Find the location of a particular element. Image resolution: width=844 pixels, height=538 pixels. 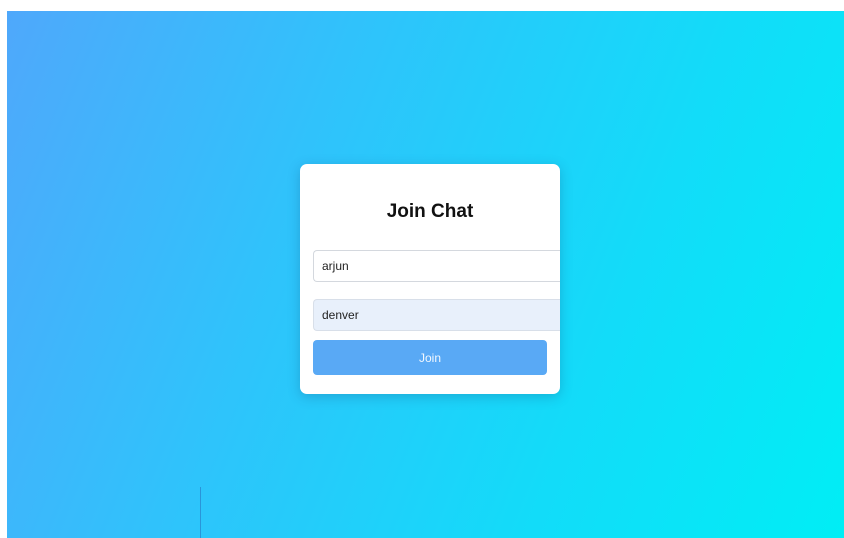

room-input is located at coordinates (436, 315).